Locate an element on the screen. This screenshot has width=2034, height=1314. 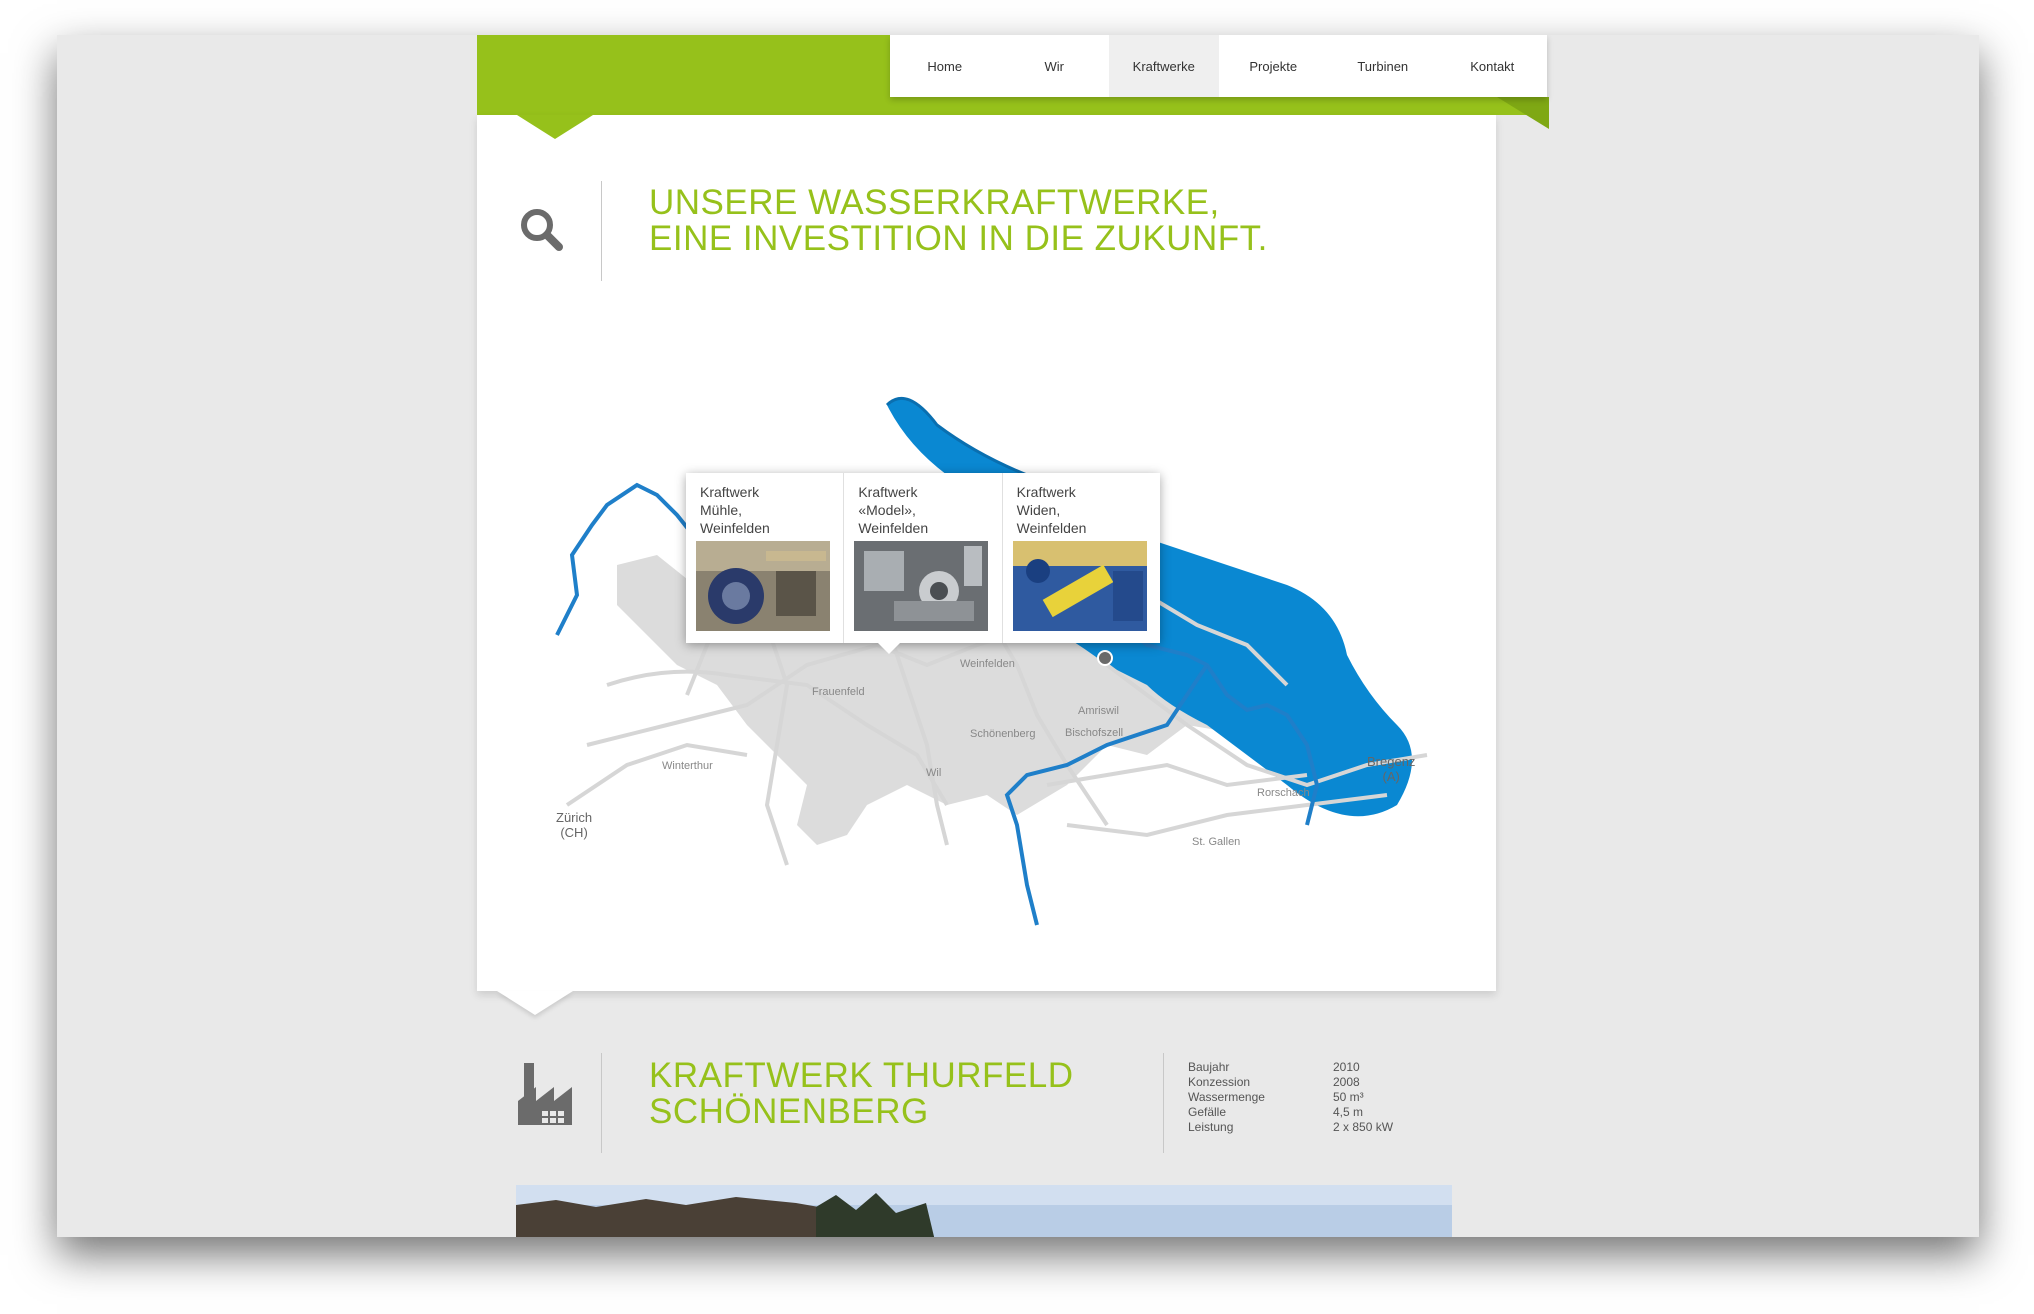
map-label-rorschach: Rorschach is located at coordinates (1283, 793).